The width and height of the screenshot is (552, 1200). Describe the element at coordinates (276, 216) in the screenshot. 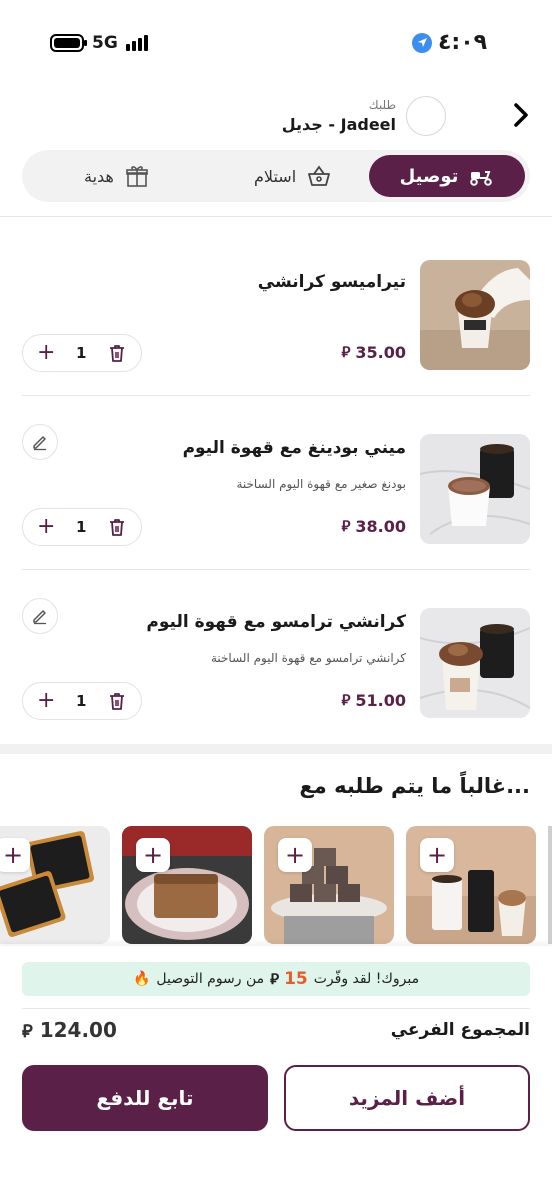

I see `header-divider` at that location.